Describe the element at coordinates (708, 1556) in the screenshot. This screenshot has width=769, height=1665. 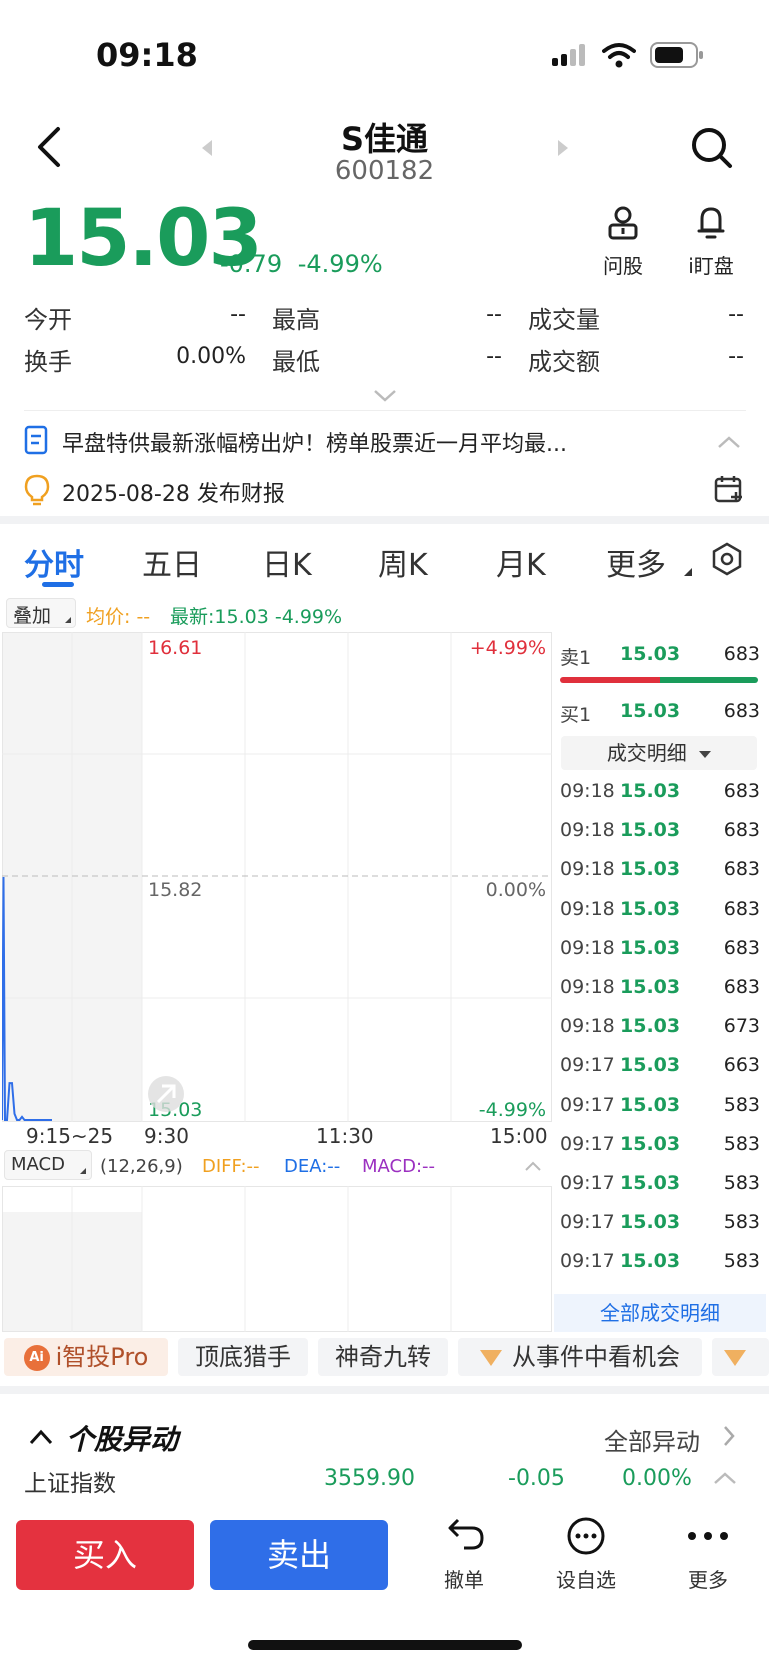
I see `more-actions-button: 更多` at that location.